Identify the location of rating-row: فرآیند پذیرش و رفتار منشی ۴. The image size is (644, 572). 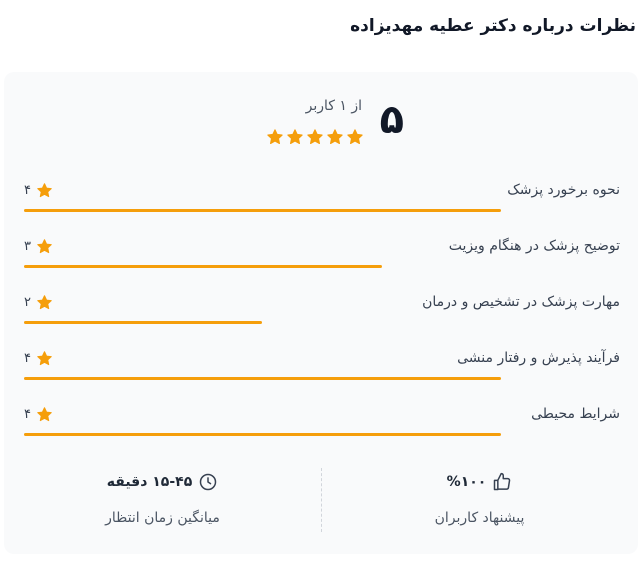
(322, 374).